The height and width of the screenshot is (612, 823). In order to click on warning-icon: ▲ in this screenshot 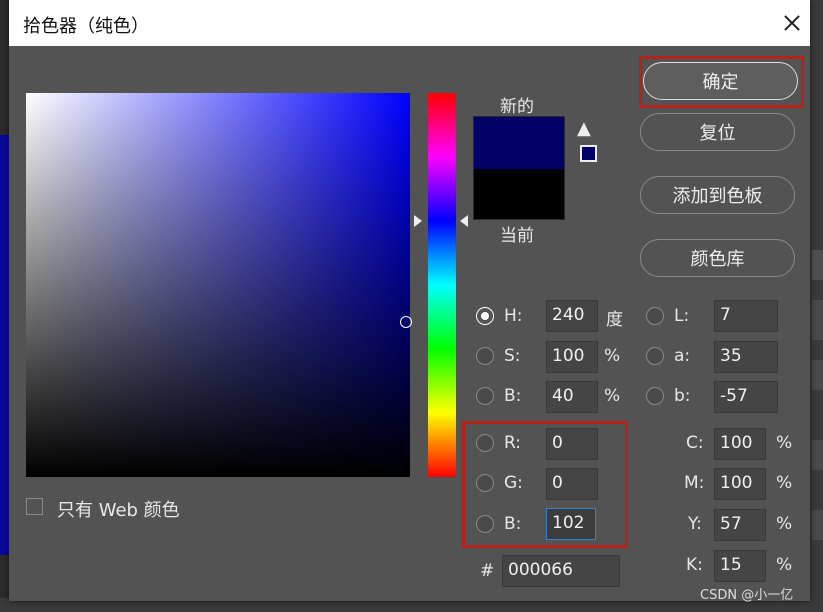, I will do `click(584, 128)`.